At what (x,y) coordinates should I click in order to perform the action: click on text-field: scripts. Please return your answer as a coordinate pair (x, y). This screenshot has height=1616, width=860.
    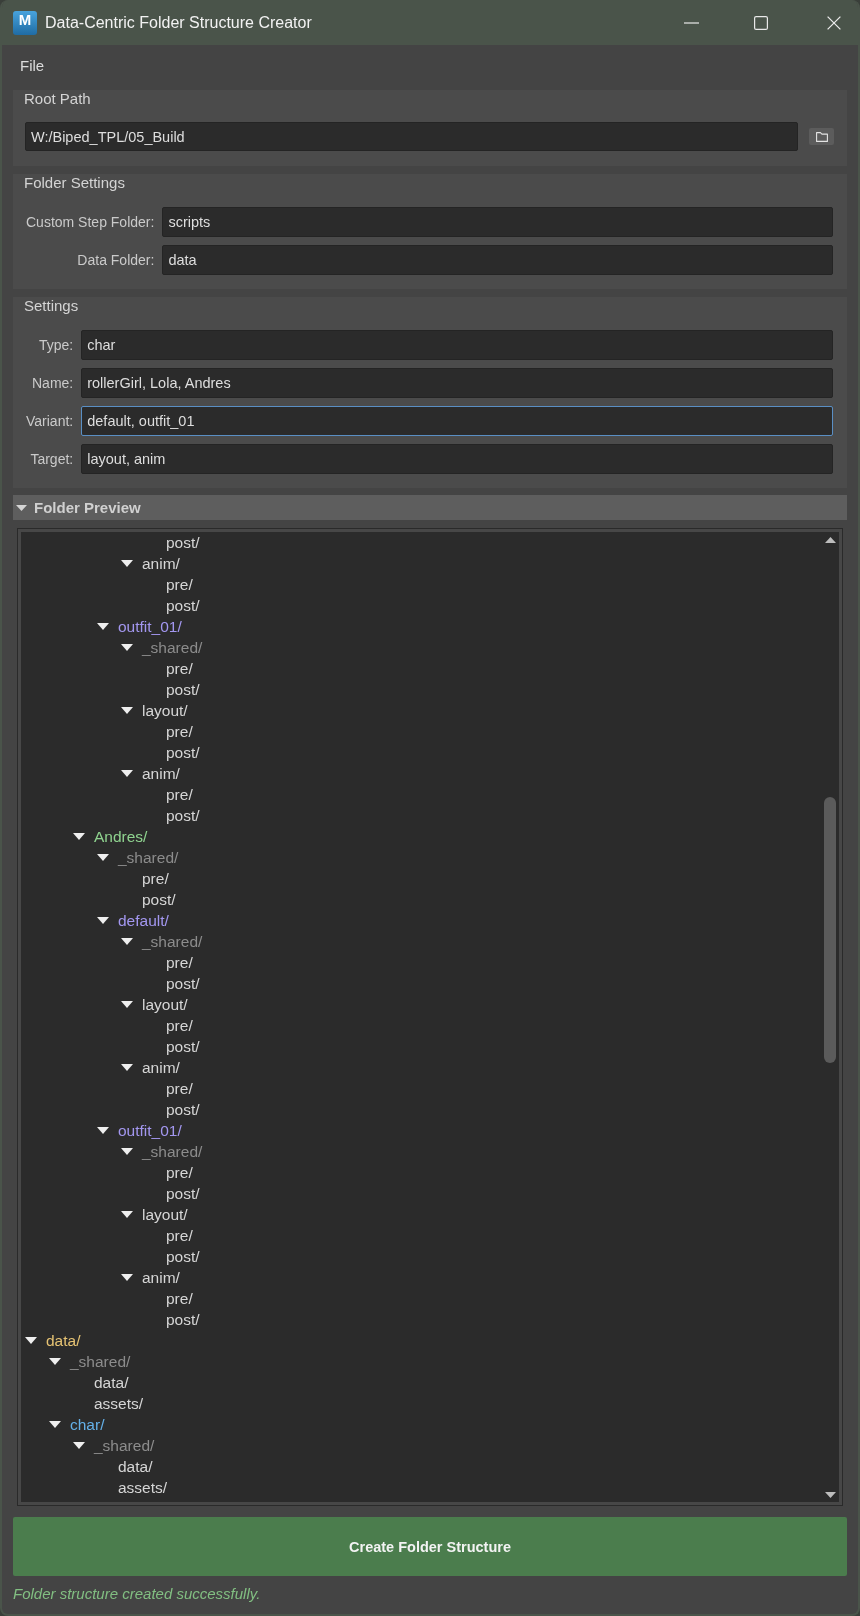
    Looking at the image, I should click on (497, 222).